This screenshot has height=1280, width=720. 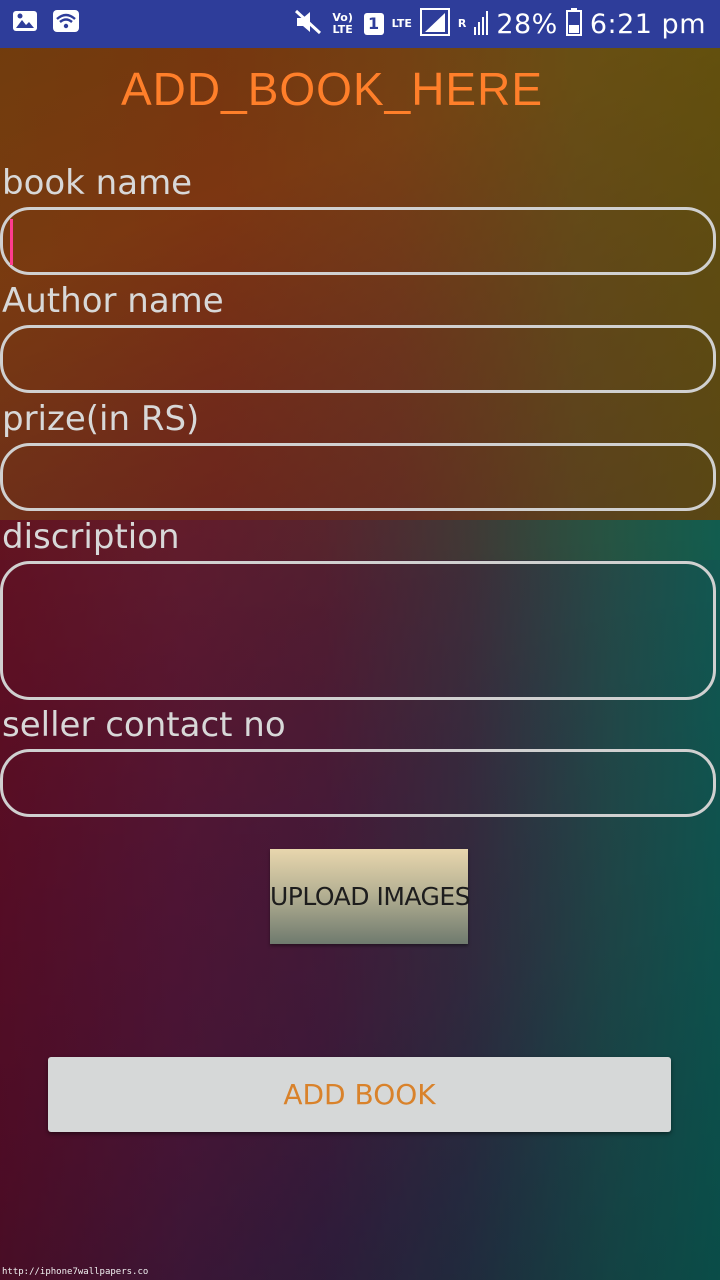 What do you see at coordinates (11, 242) in the screenshot?
I see `text-cursor` at bounding box center [11, 242].